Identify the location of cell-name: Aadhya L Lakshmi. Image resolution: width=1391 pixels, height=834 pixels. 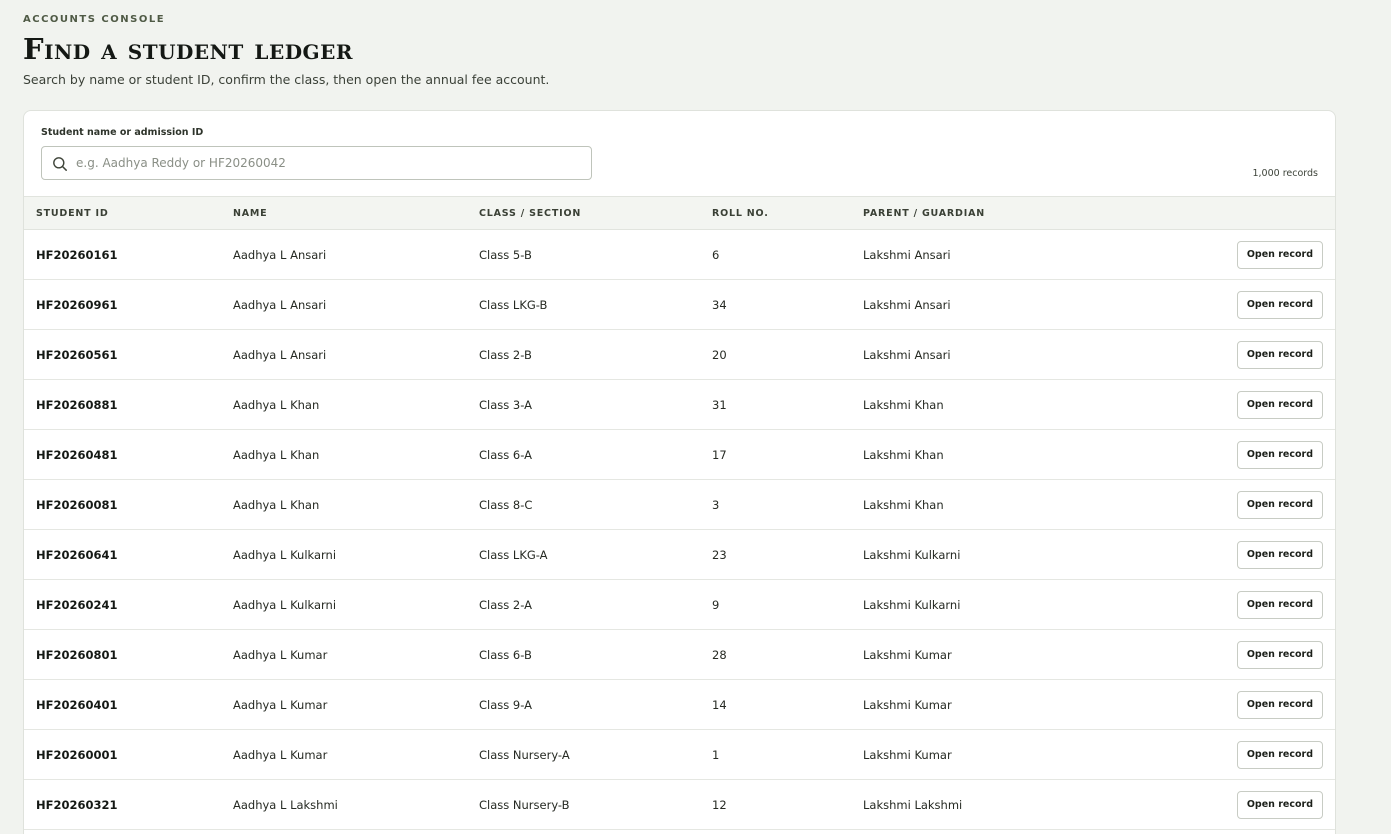
(344, 804).